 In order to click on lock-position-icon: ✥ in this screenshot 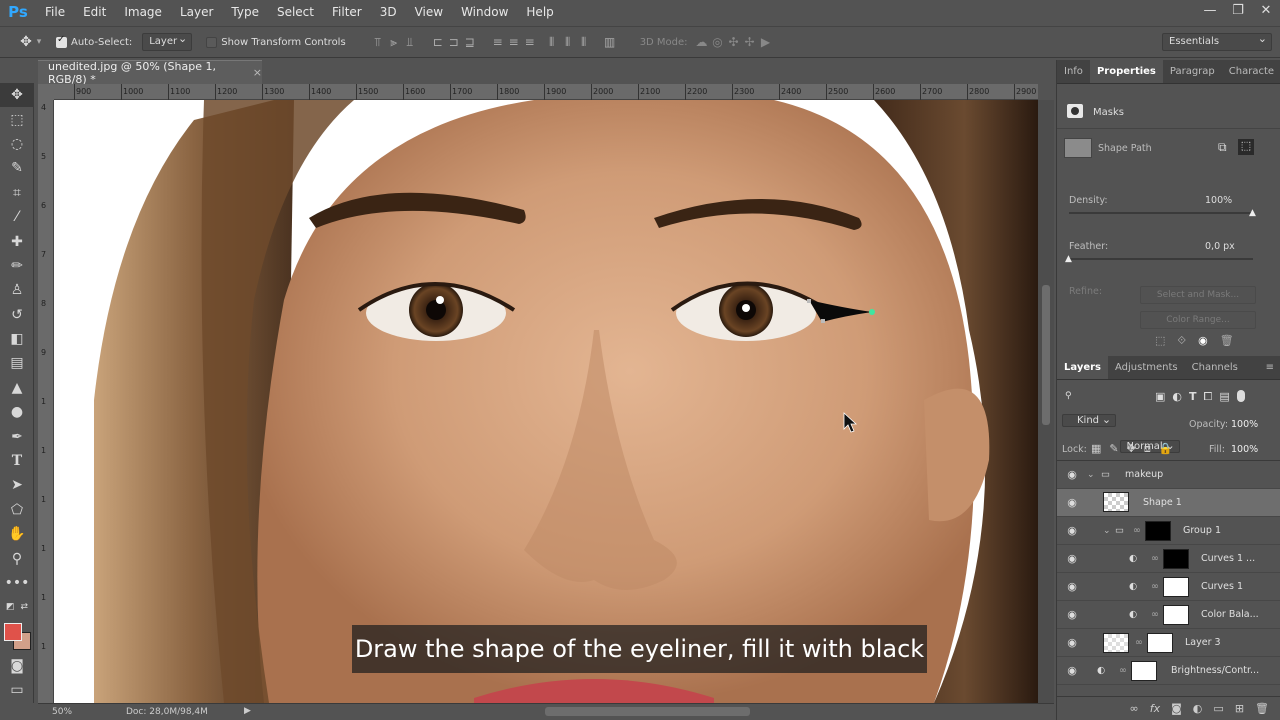, I will do `click(1131, 449)`.